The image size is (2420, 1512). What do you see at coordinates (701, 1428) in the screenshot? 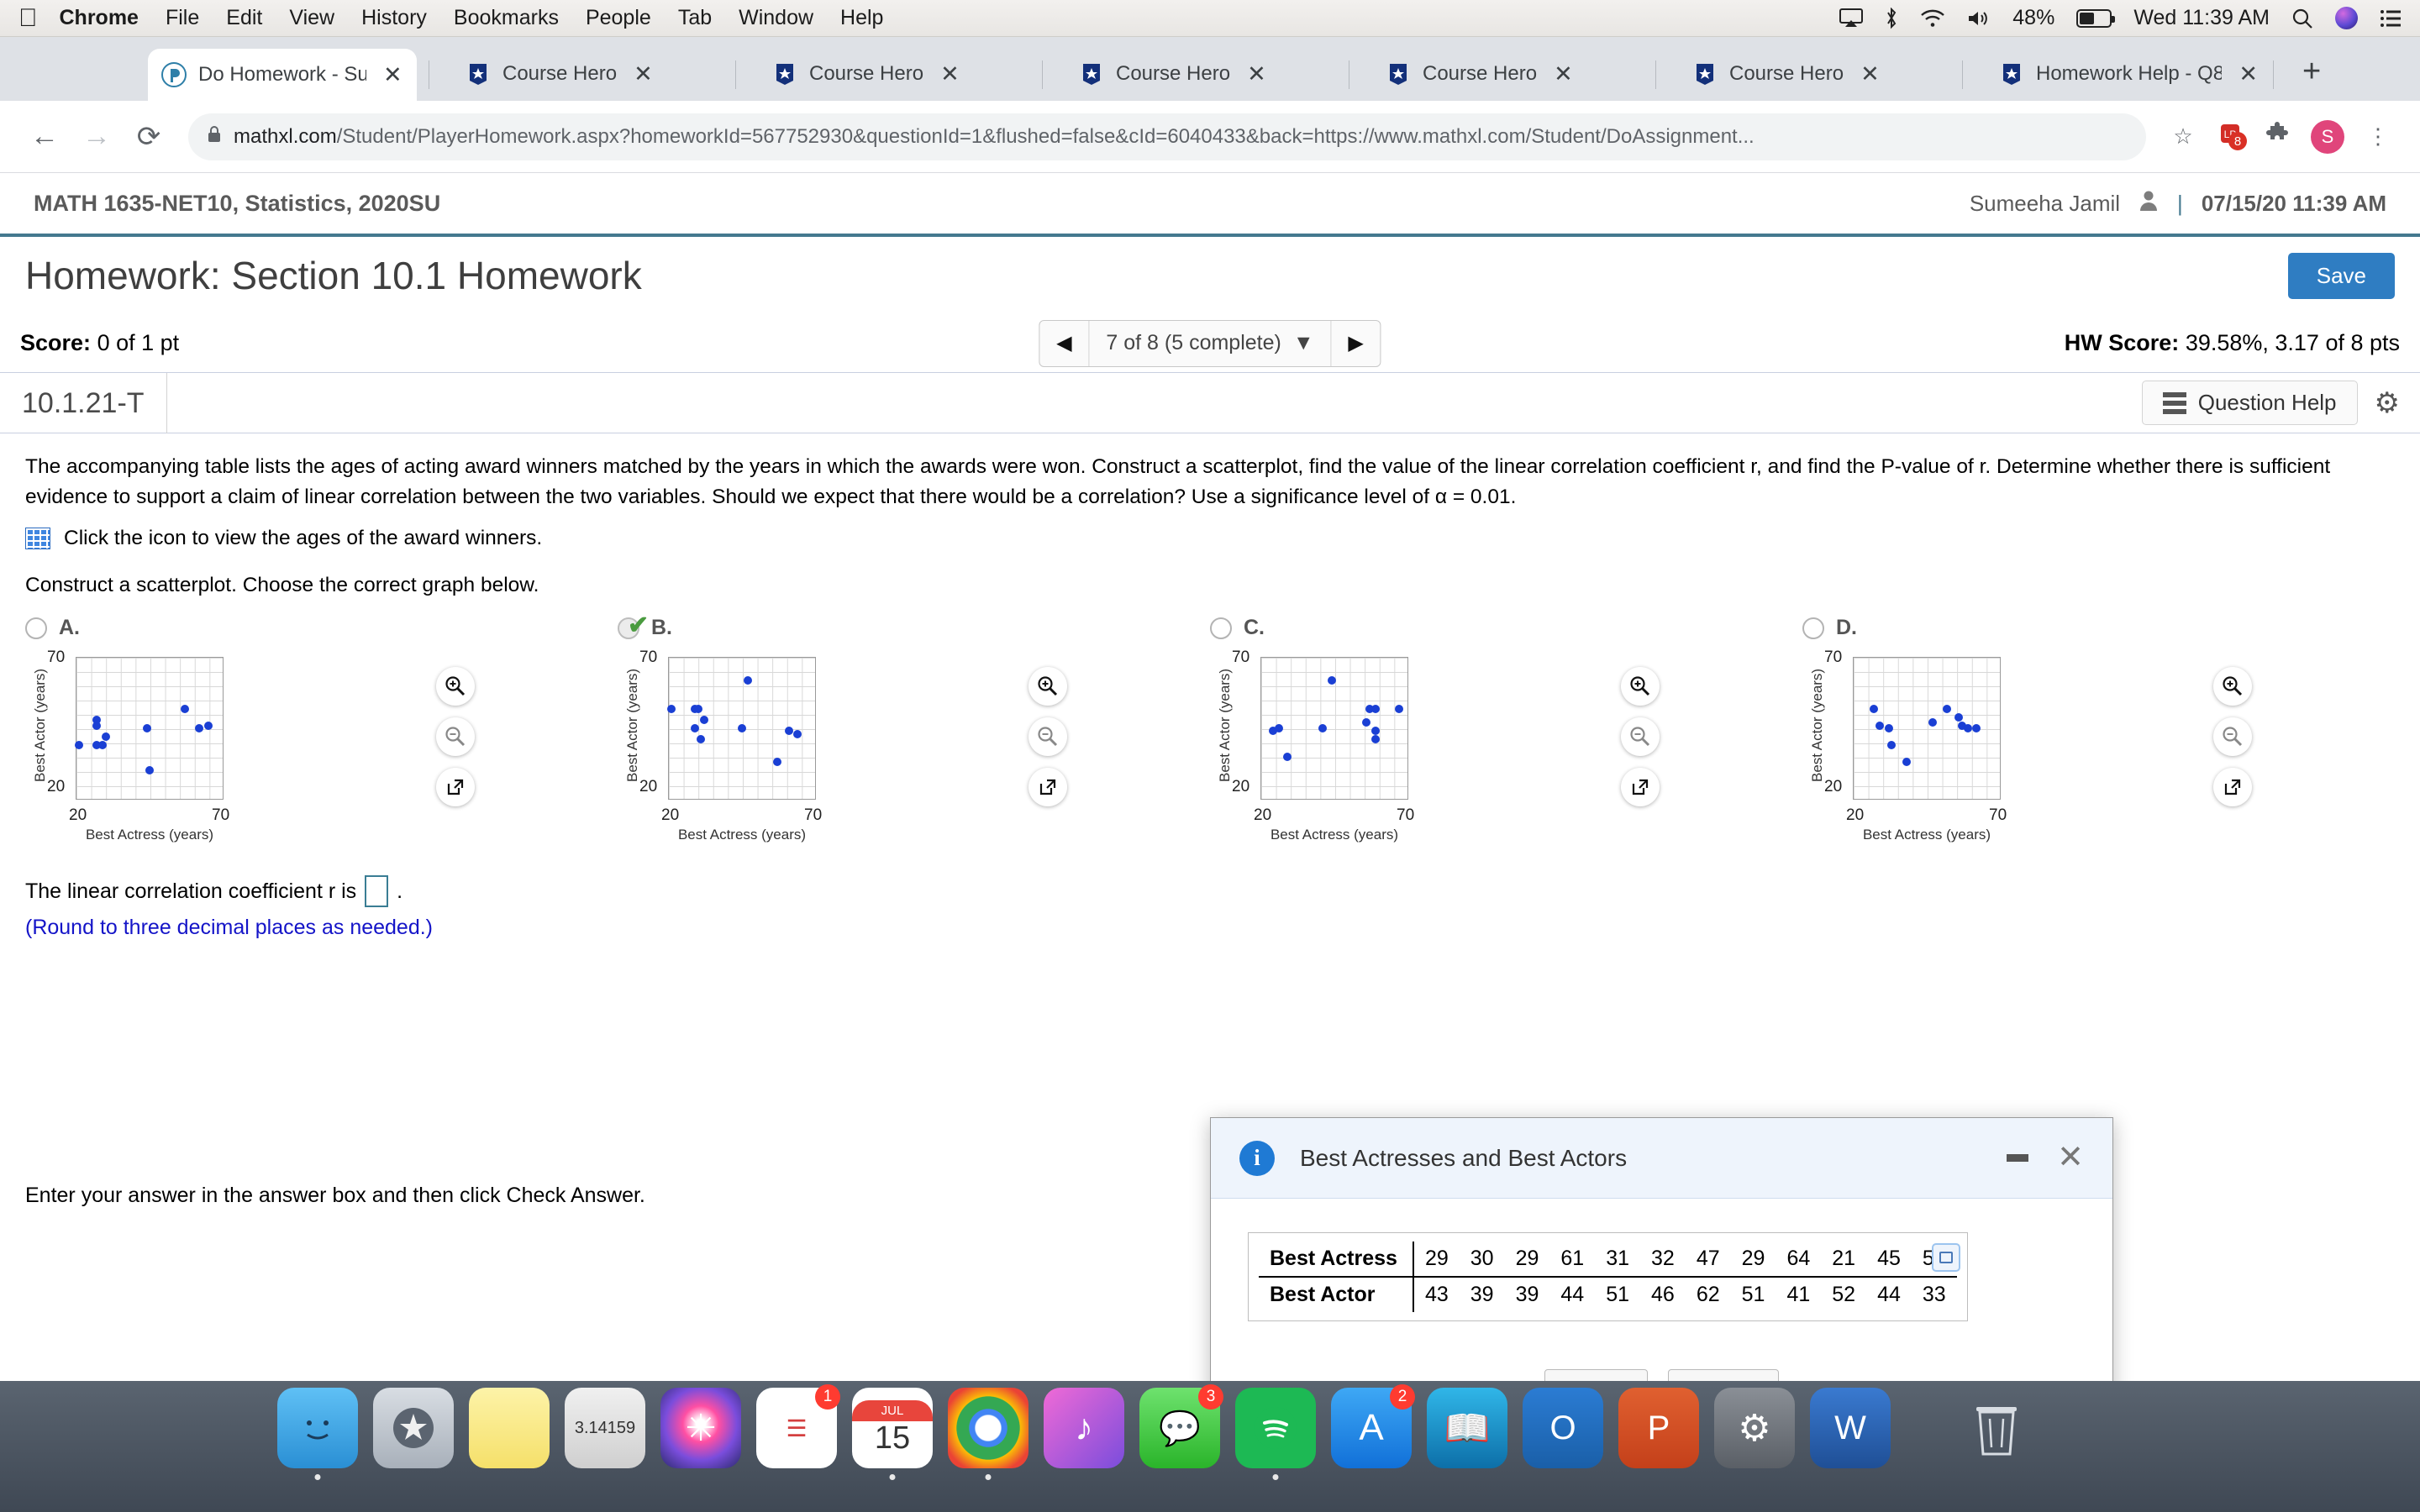
I see `dock-item-photos: ✳` at bounding box center [701, 1428].